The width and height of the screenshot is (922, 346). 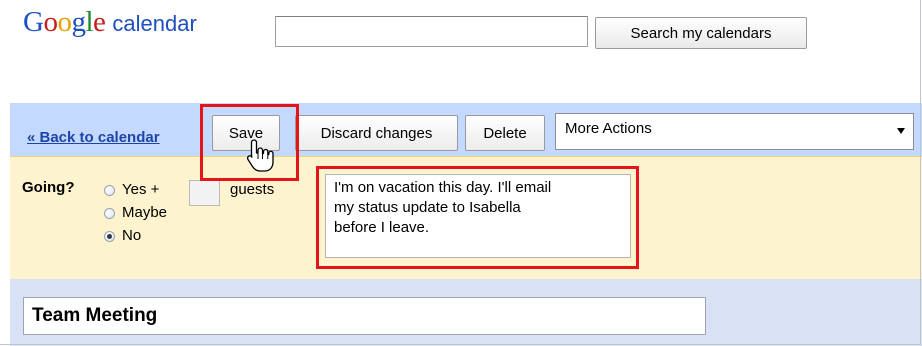 What do you see at coordinates (109, 213) in the screenshot?
I see `rsvp-maybe-radio` at bounding box center [109, 213].